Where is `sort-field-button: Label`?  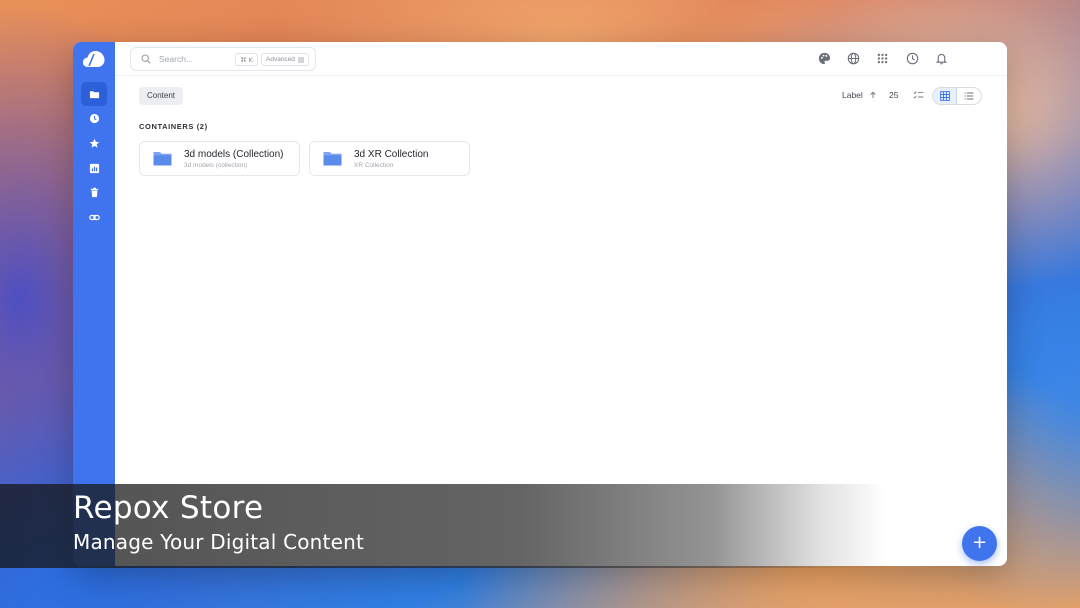 sort-field-button: Label is located at coordinates (852, 95).